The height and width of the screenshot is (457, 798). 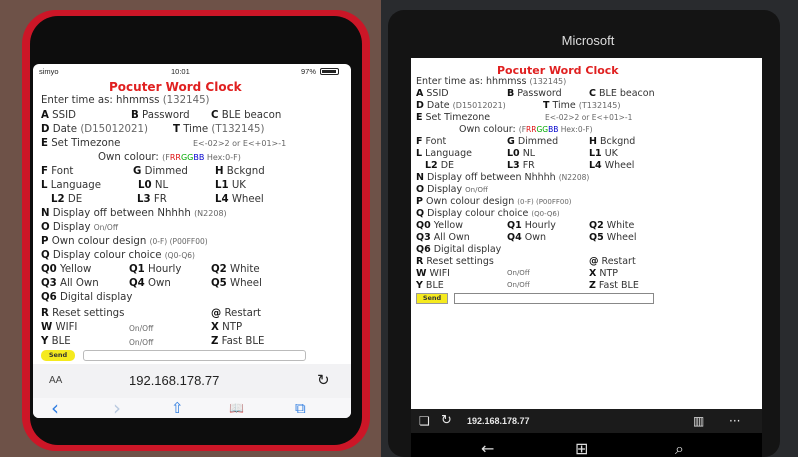 I want to click on r-menu-item-l4: L4 Wheel, so click(x=611, y=165).